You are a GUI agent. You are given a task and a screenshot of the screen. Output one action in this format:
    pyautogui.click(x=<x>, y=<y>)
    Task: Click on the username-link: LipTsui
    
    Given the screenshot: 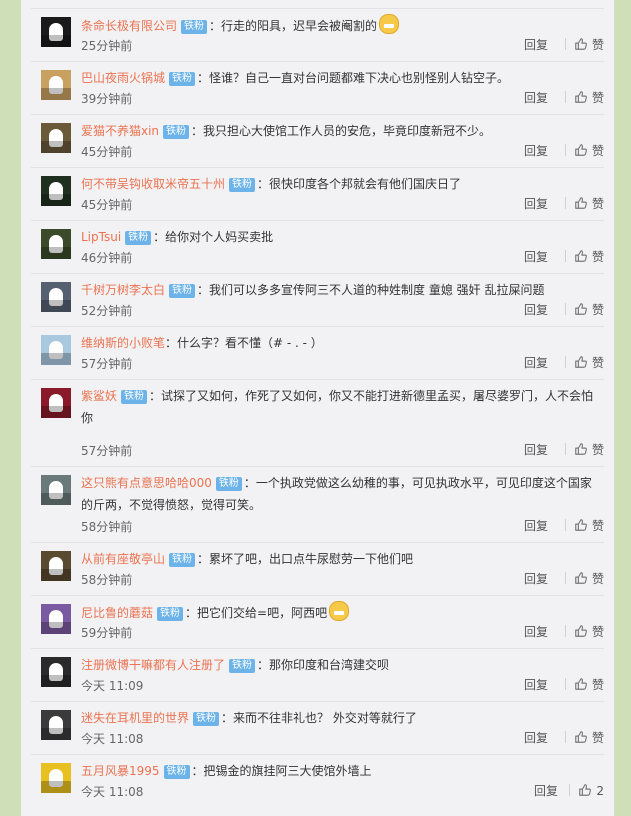 What is the action you would take?
    pyautogui.click(x=101, y=237)
    